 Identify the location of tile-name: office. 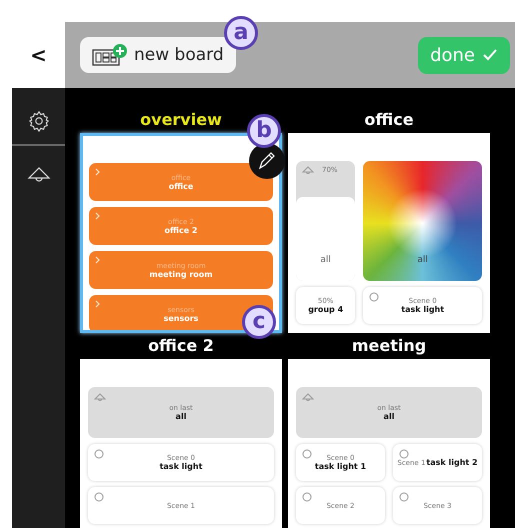
(181, 186).